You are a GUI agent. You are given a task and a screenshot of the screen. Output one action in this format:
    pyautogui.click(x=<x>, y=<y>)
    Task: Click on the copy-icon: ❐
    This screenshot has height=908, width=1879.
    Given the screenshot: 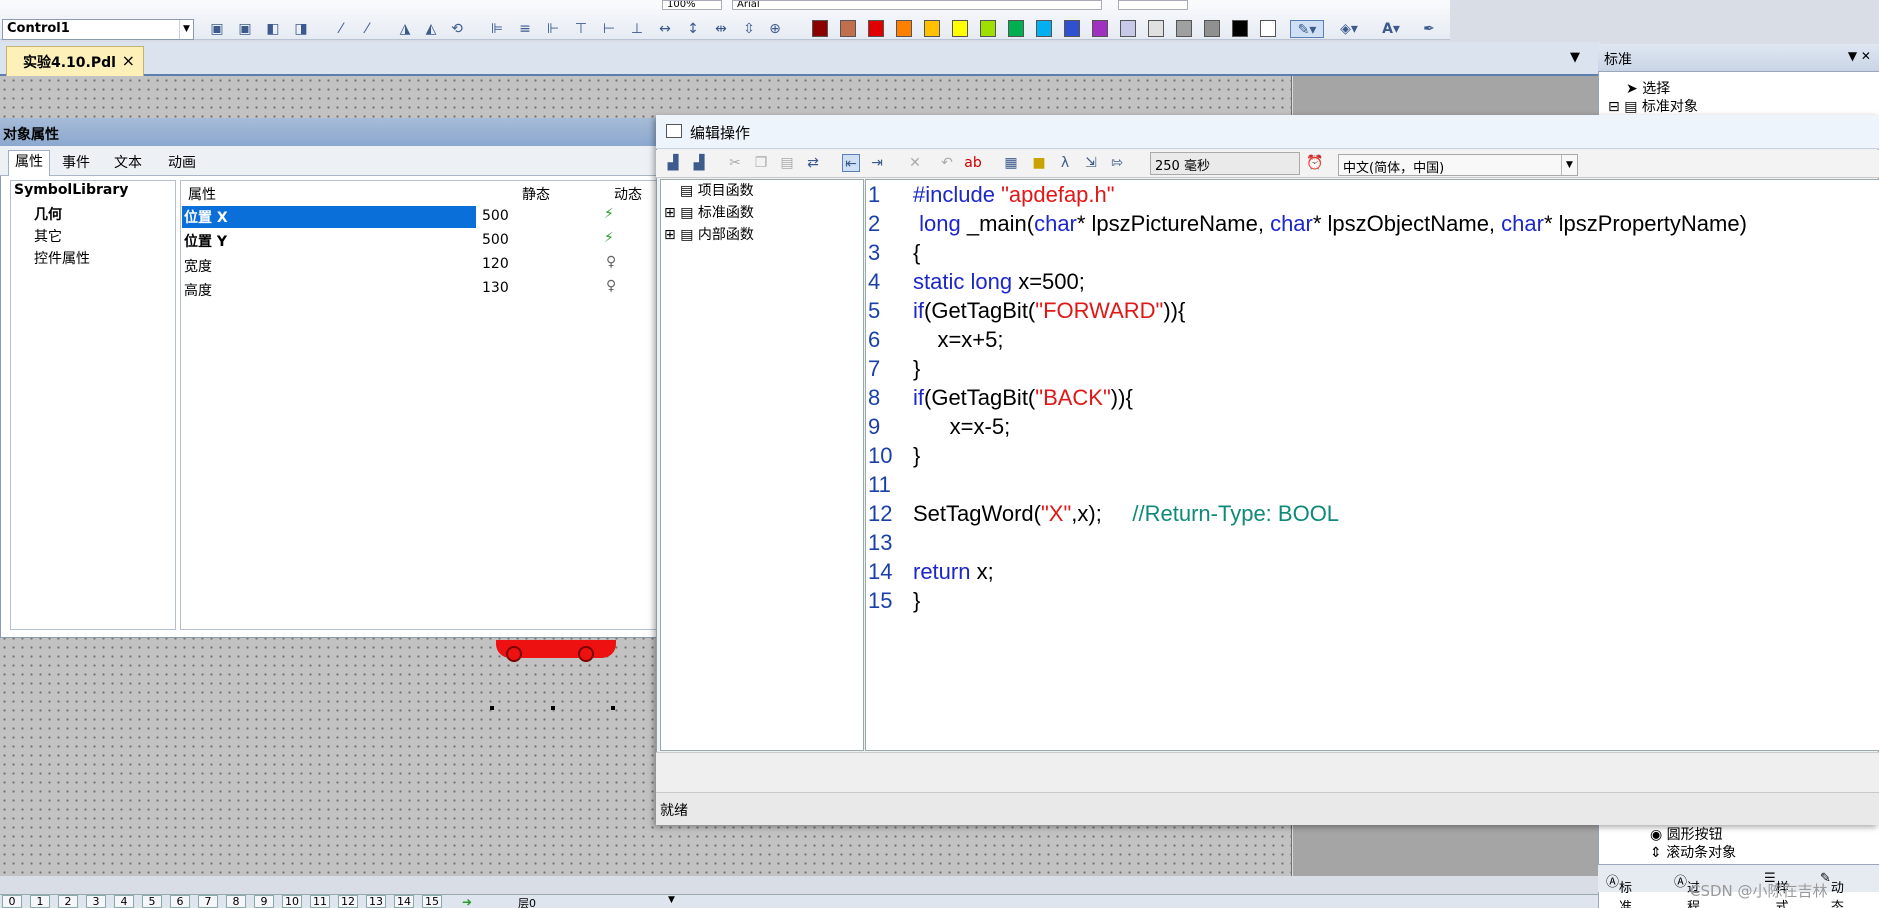 What is the action you would take?
    pyautogui.click(x=761, y=163)
    